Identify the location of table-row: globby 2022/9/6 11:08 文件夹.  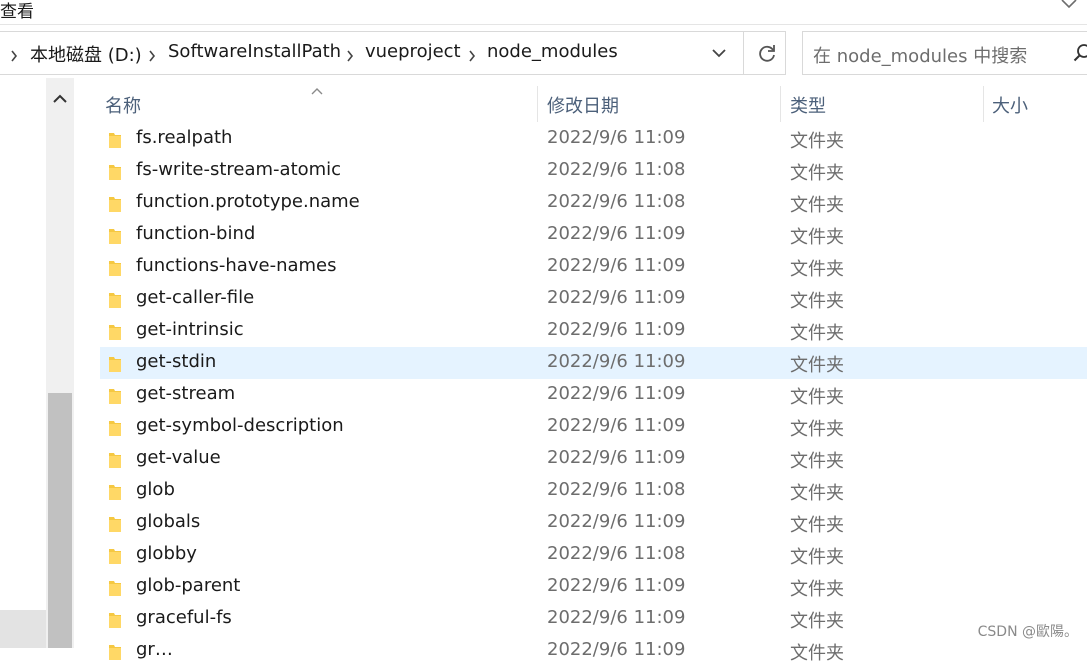
(593, 555).